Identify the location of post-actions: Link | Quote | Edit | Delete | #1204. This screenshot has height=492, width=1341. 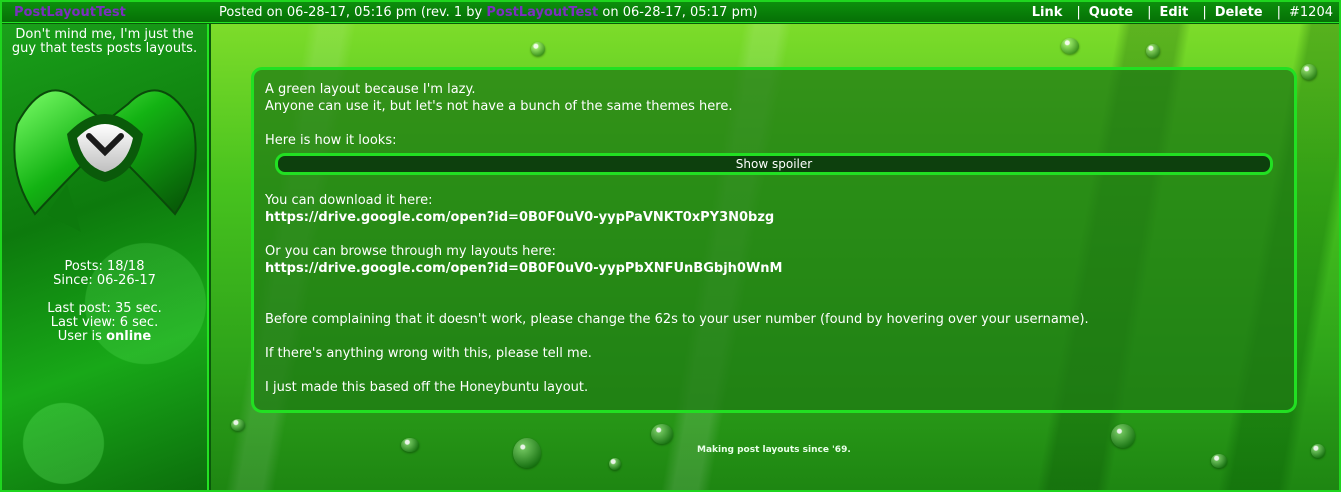
(1181, 12).